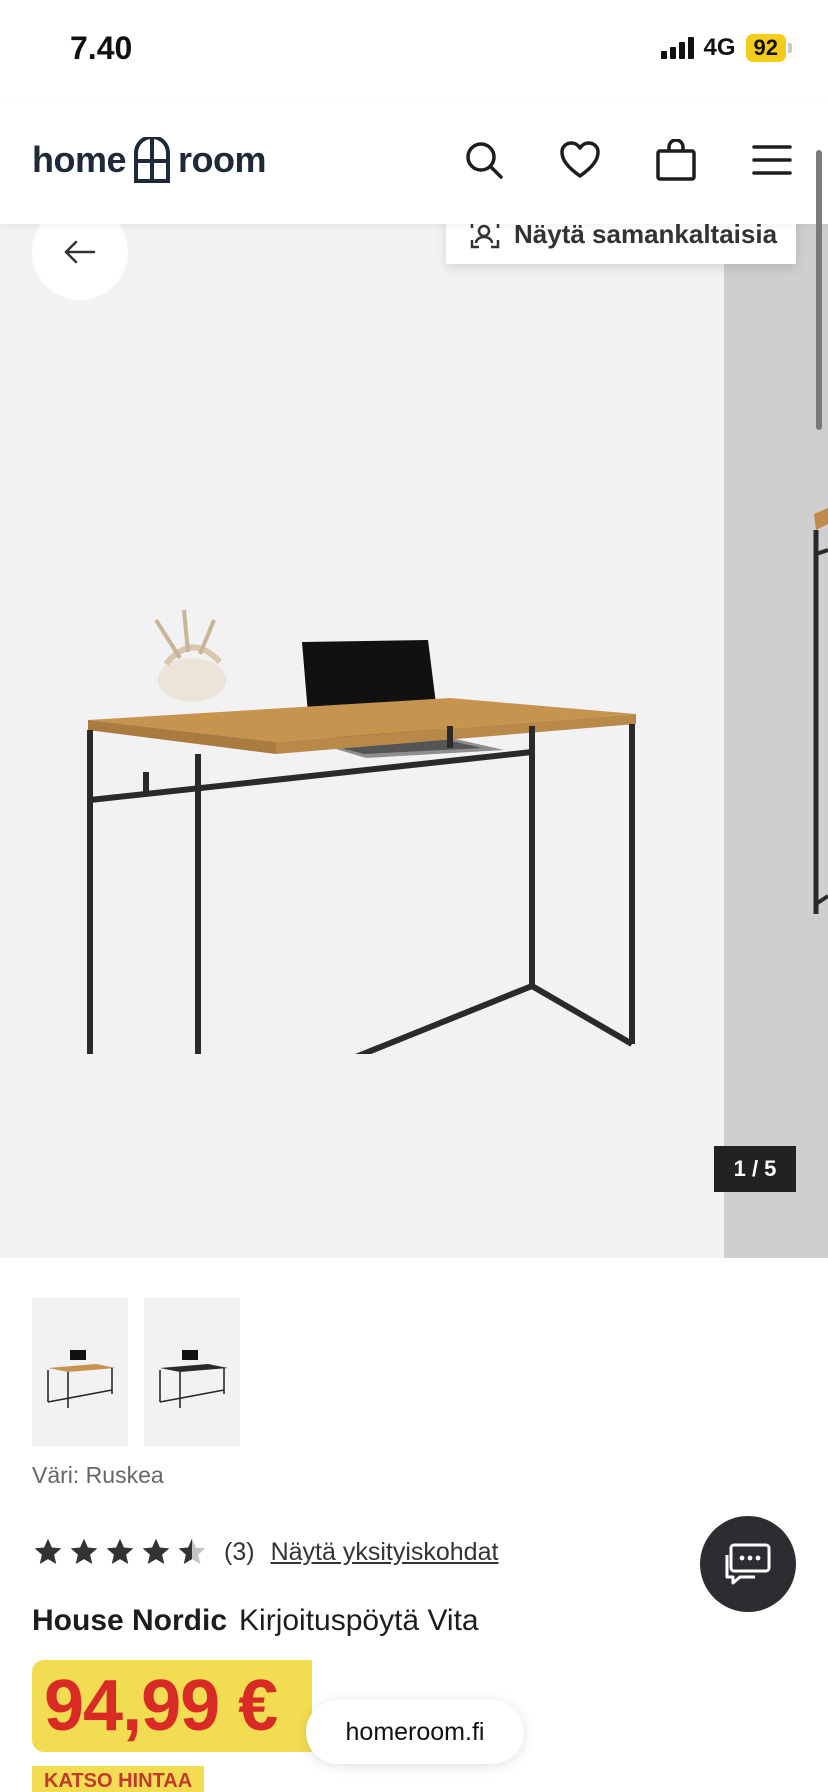  I want to click on color-label: Väri: Ruskea, so click(98, 1475).